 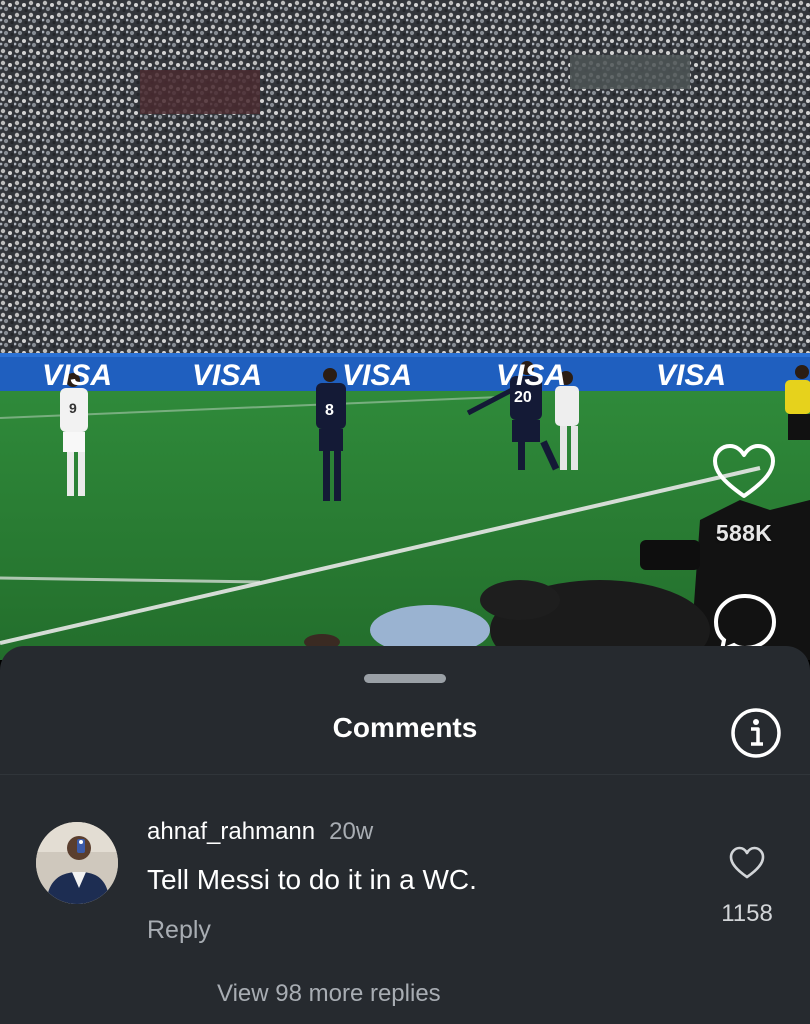 I want to click on reel-like-button: 588K, so click(x=744, y=494).